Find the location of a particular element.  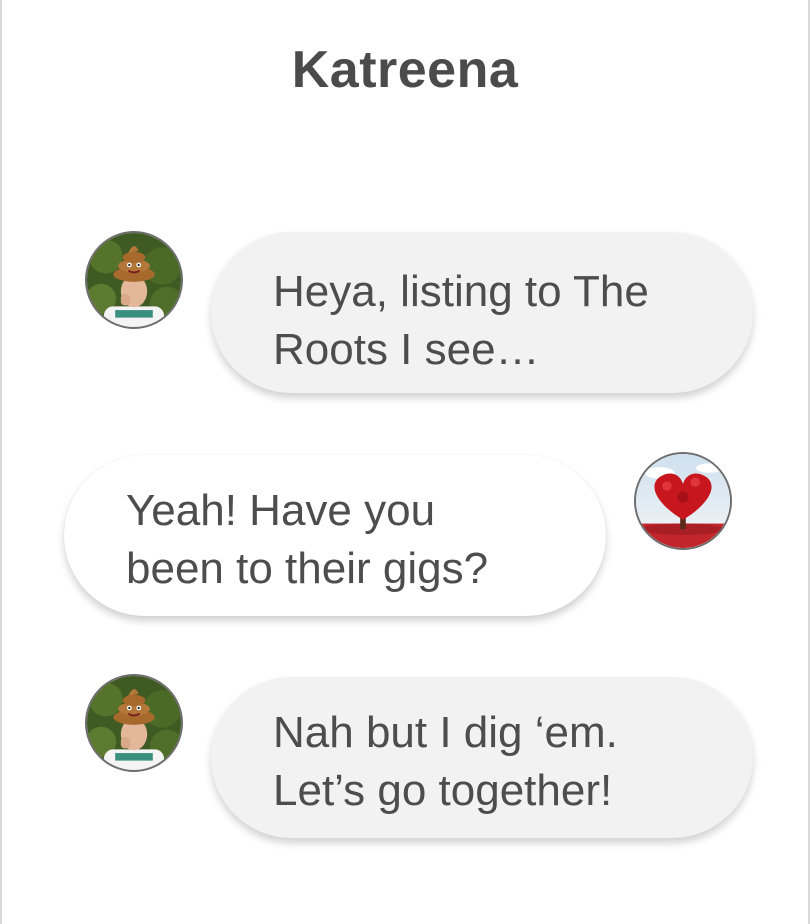

red-heart-tree-avatar-icon is located at coordinates (683, 501).